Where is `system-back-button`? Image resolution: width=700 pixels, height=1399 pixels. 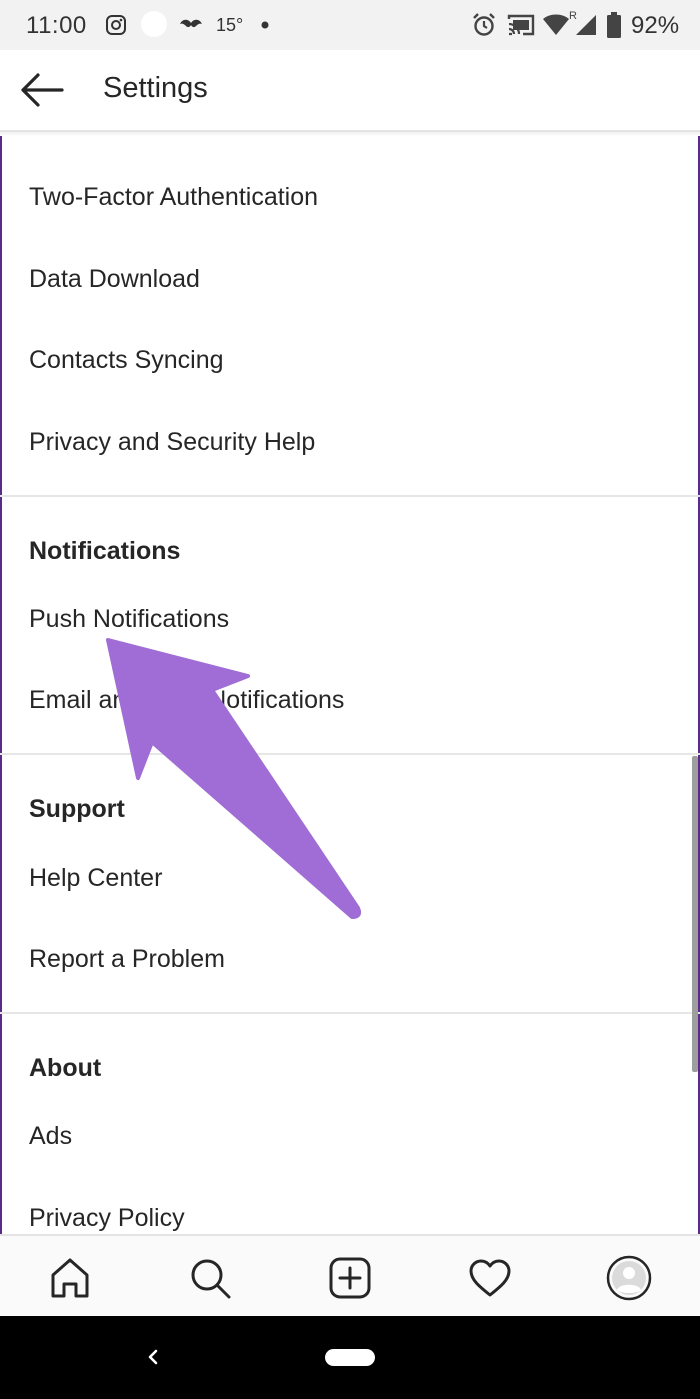 system-back-button is located at coordinates (153, 1357).